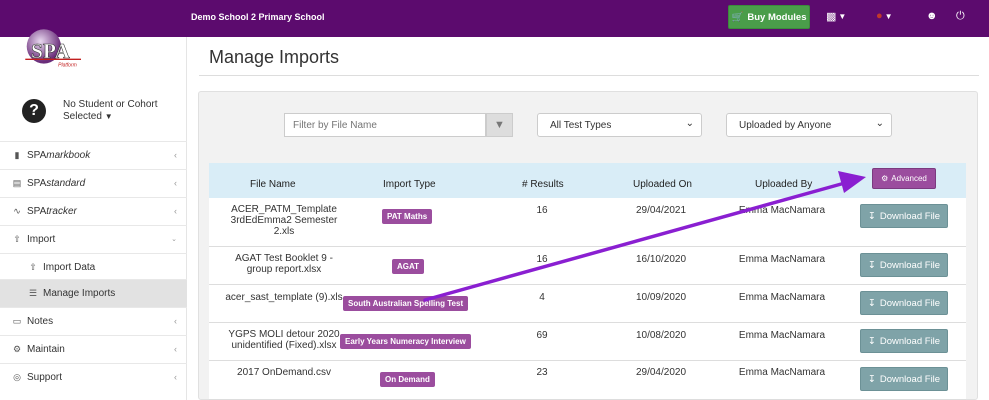 This screenshot has height=400, width=989. What do you see at coordinates (619, 125) in the screenshot?
I see `test-type-select: All Test Types ⌄` at bounding box center [619, 125].